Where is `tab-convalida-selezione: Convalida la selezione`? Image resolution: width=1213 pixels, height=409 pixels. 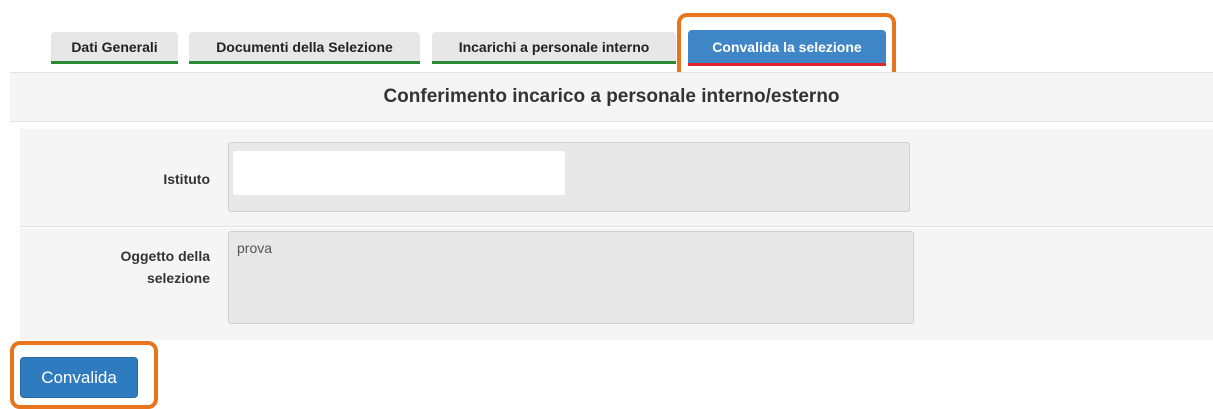 tab-convalida-selezione: Convalida la selezione is located at coordinates (787, 48).